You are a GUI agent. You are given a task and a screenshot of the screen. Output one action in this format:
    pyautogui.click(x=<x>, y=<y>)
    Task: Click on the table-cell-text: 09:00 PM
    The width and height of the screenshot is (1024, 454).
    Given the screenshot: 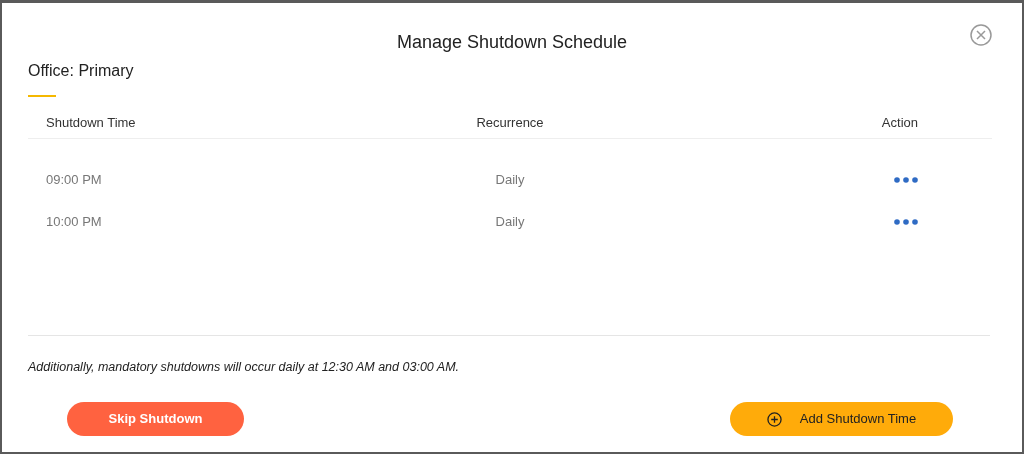 What is the action you would take?
    pyautogui.click(x=74, y=180)
    